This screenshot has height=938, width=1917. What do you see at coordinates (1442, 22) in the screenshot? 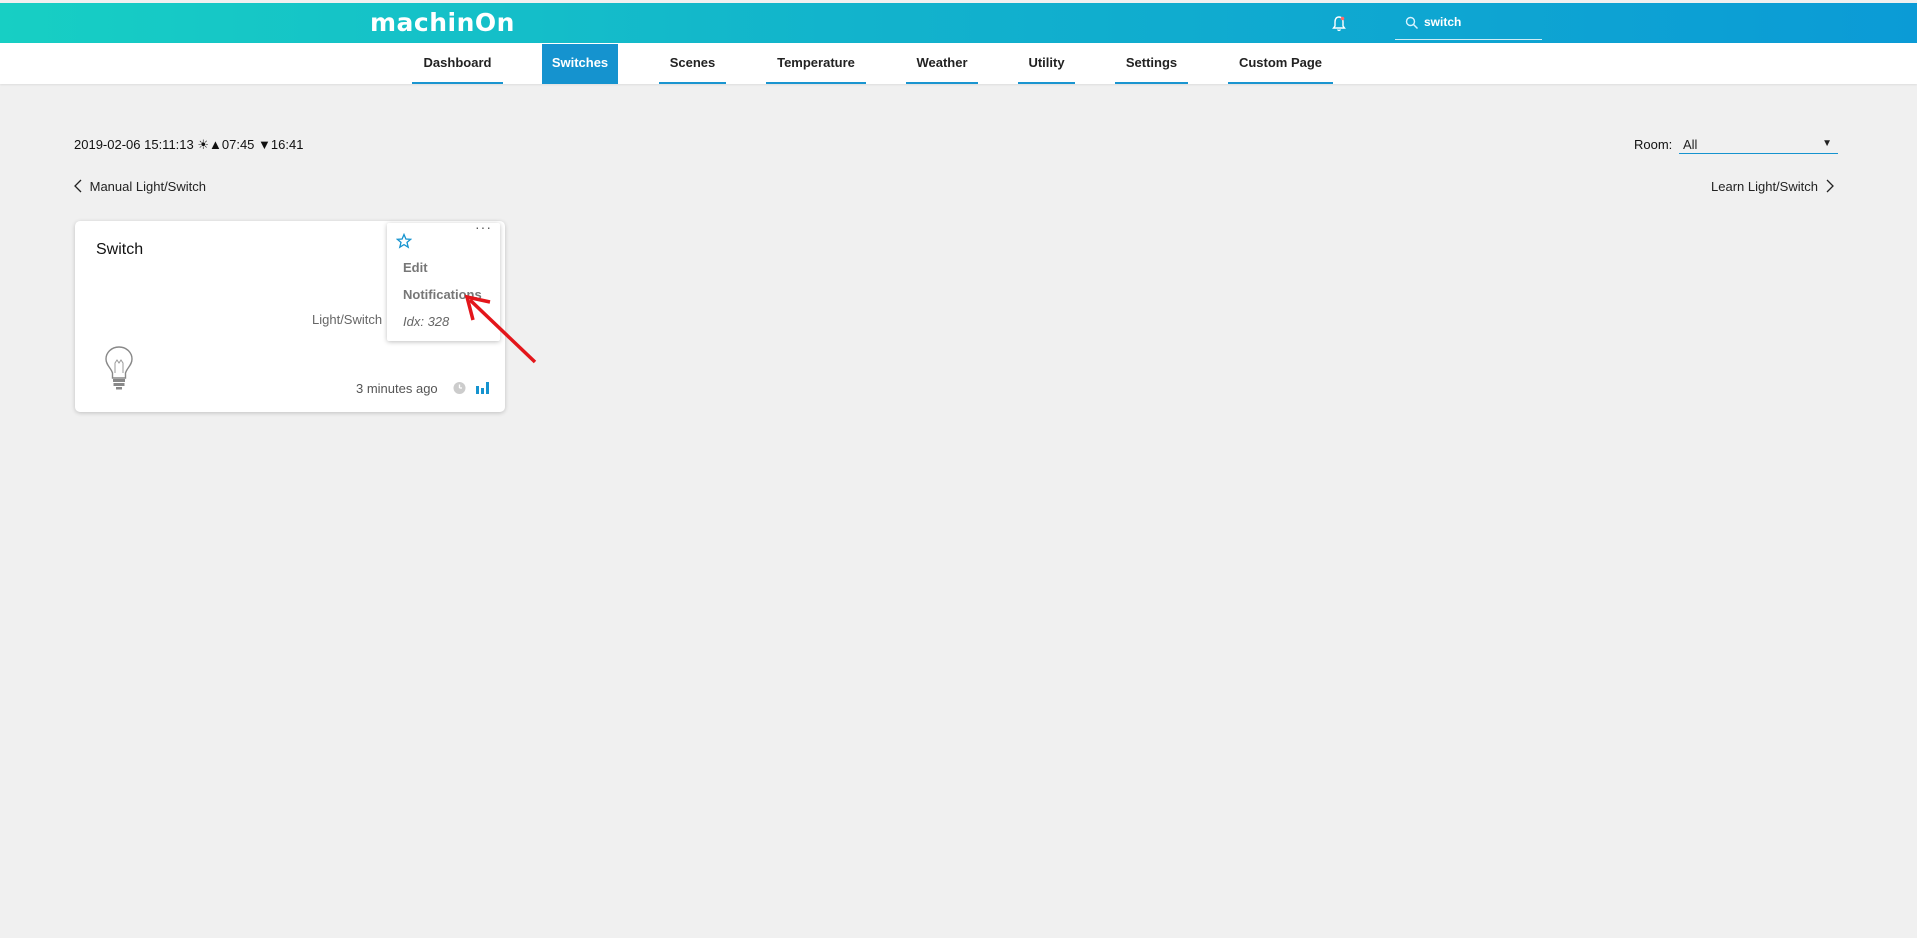
I see `search-input: switch` at bounding box center [1442, 22].